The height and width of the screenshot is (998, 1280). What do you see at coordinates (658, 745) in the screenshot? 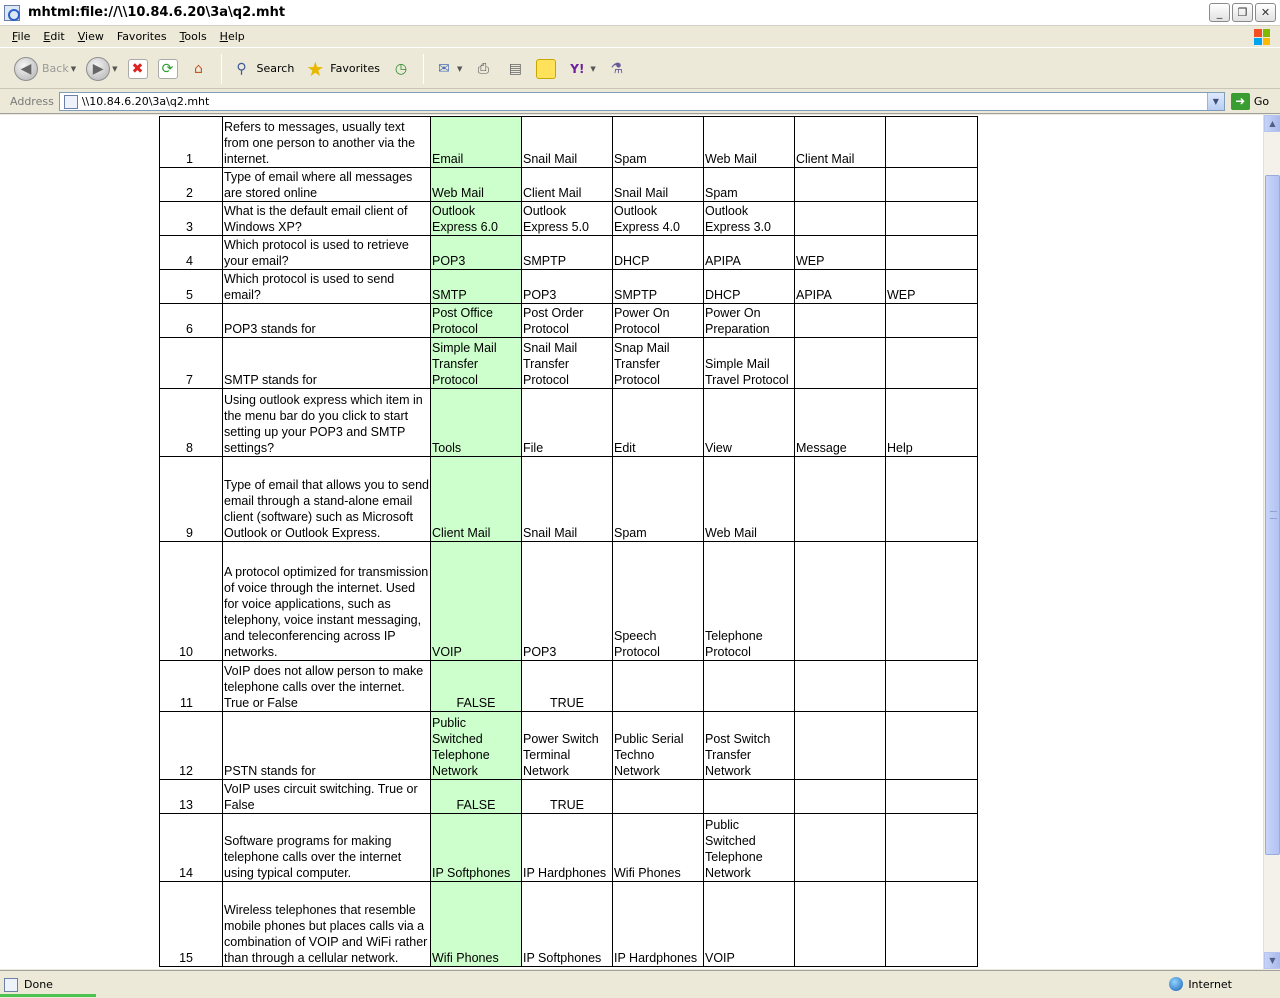
I see `answer-option-cell: Public Serial Techno Network` at bounding box center [658, 745].